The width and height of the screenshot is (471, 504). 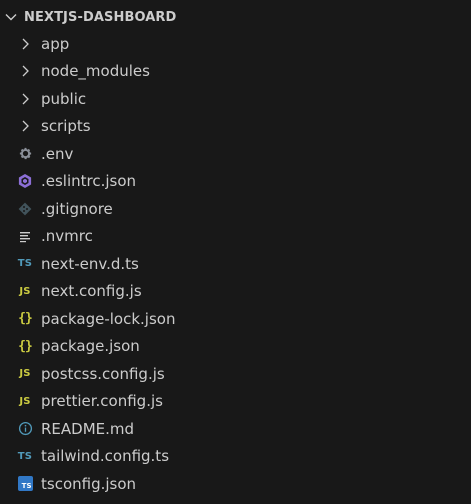 What do you see at coordinates (235, 72) in the screenshot?
I see `tree-item-folder-node-modules: node_modules` at bounding box center [235, 72].